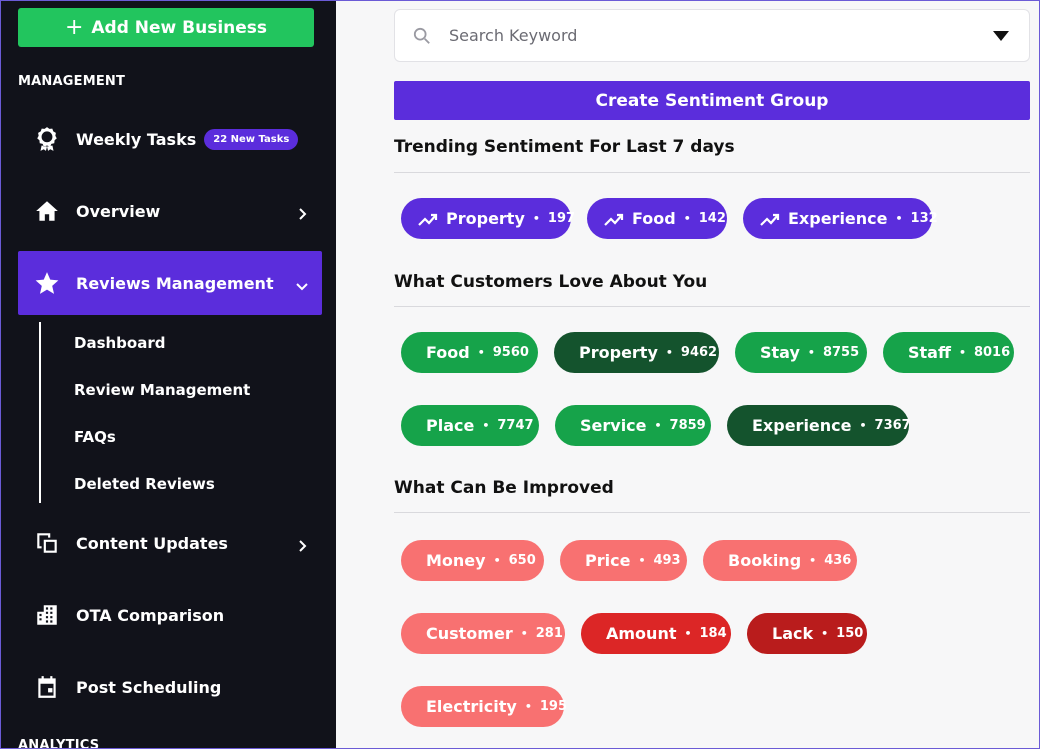  What do you see at coordinates (422, 36) in the screenshot?
I see `search-icon` at bounding box center [422, 36].